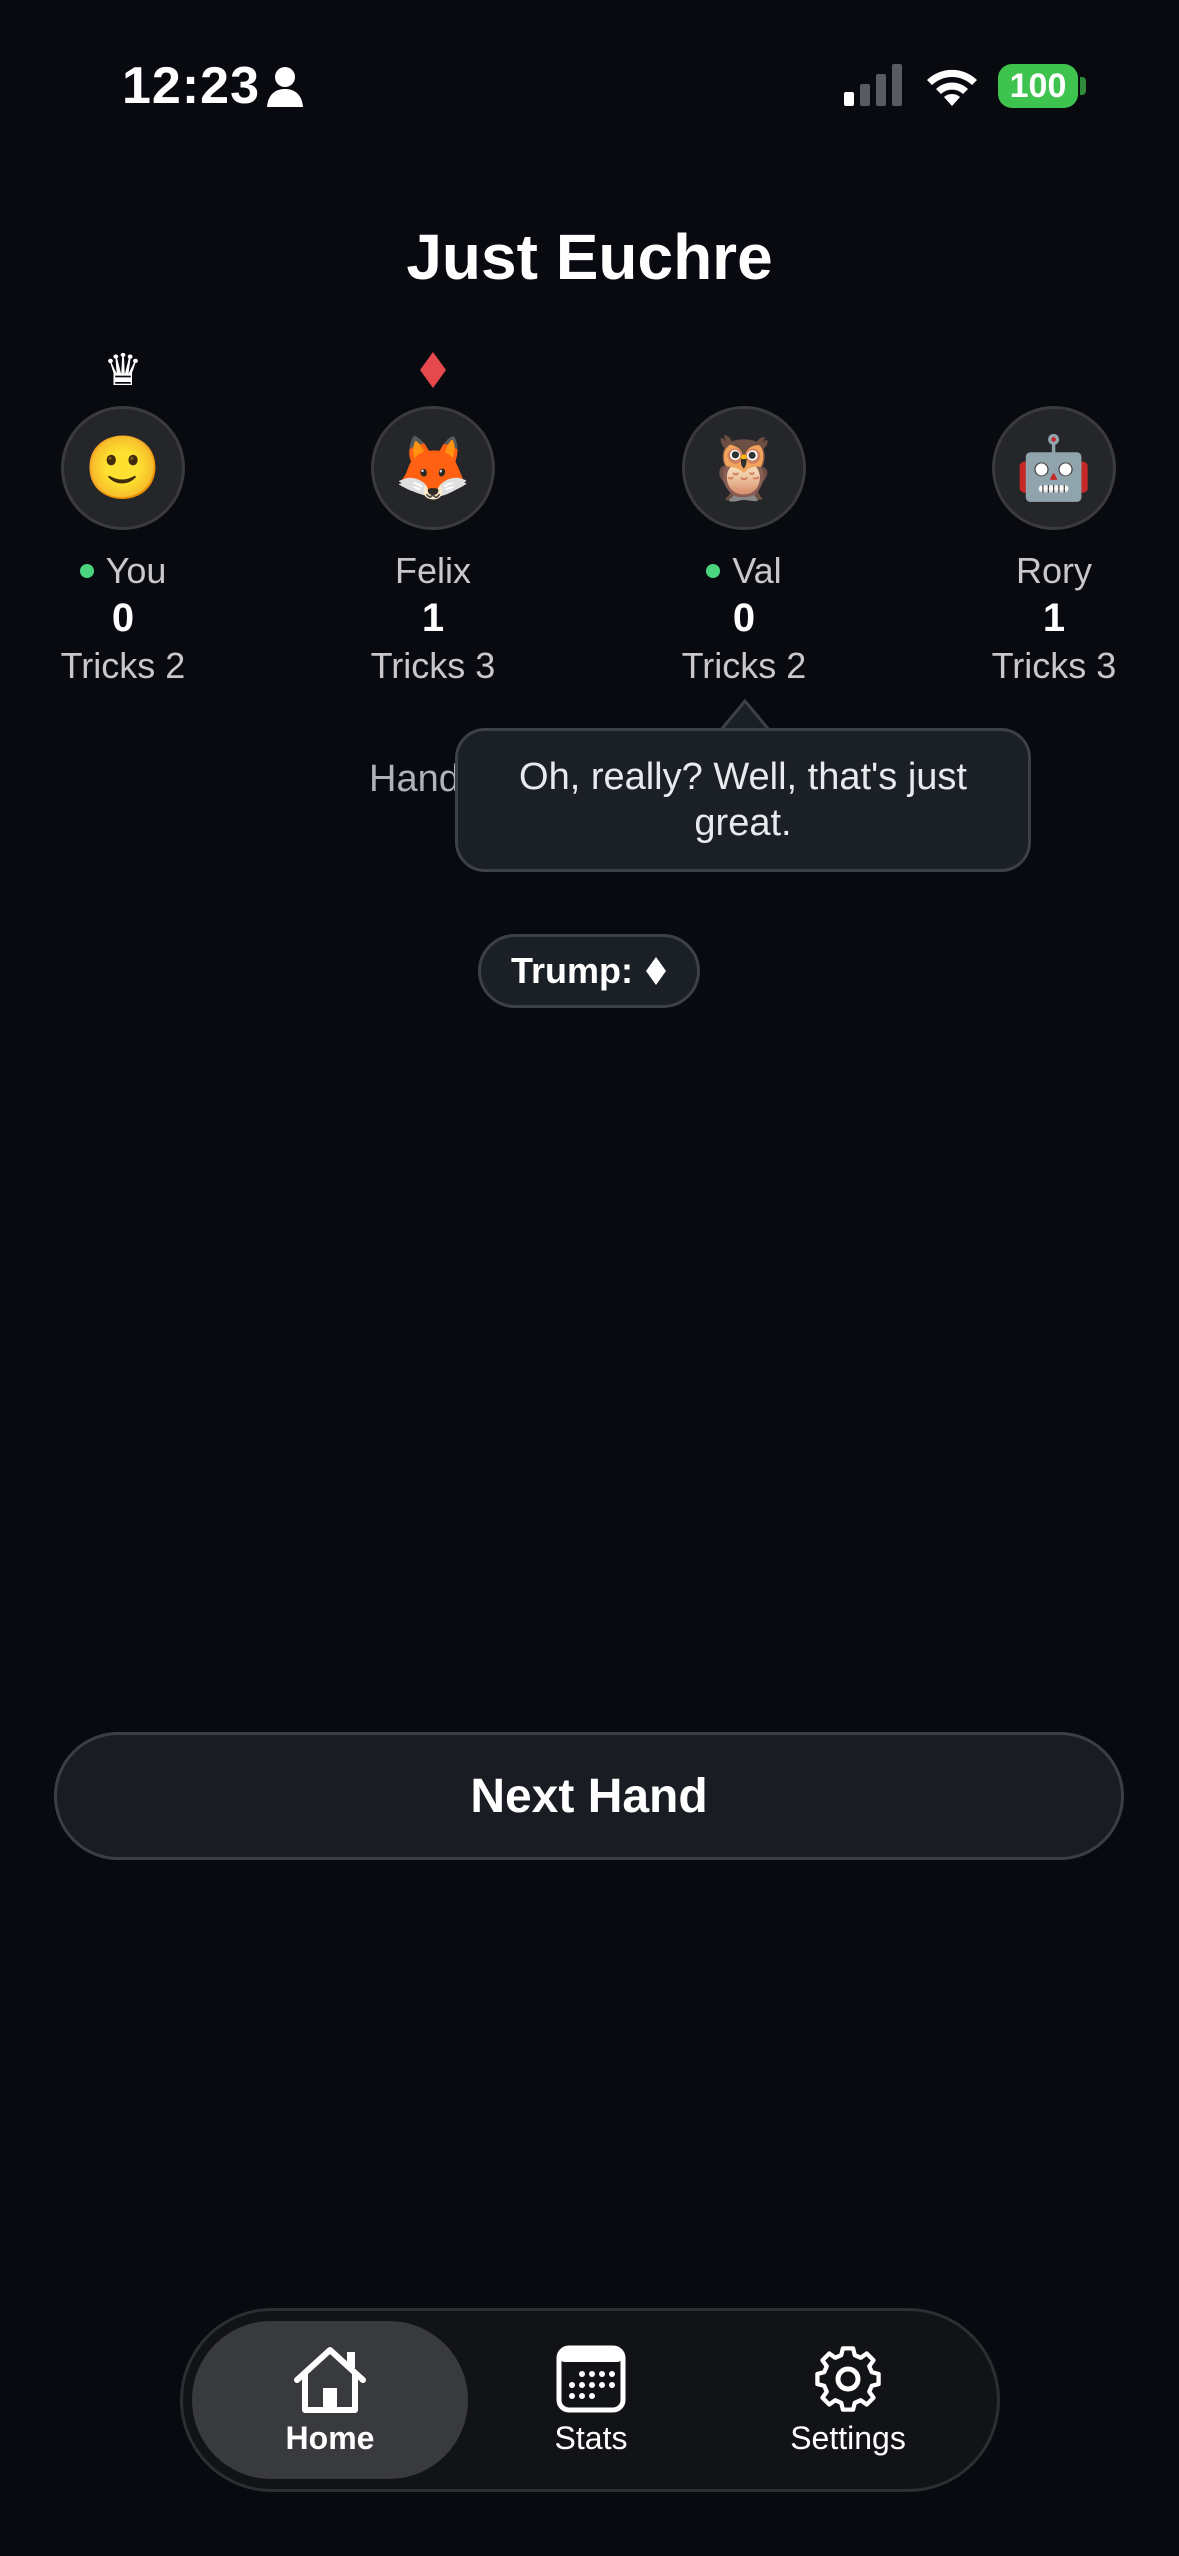 The height and width of the screenshot is (2556, 1179). Describe the element at coordinates (330, 2379) in the screenshot. I see `home-icon` at that location.